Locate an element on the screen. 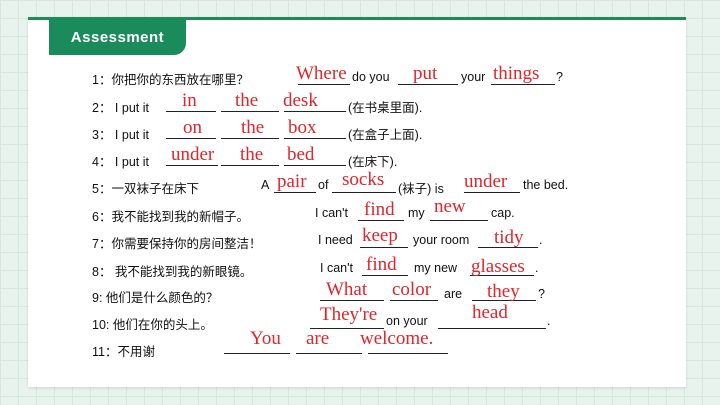 Image resolution: width=720 pixels, height=405 pixels. sentence-text: your is located at coordinates (473, 77).